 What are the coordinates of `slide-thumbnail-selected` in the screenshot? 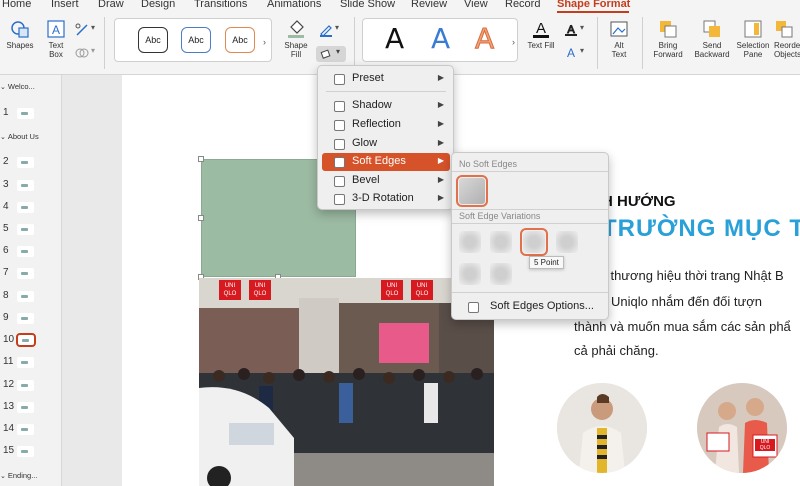 It's located at (26, 340).